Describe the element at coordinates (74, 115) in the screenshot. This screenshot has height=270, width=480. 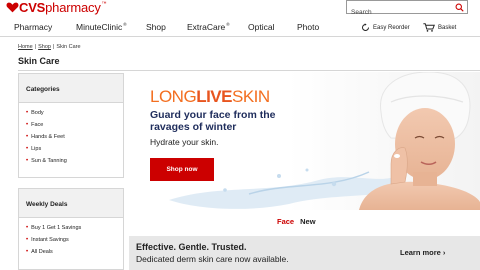
I see `category-body: Body` at that location.